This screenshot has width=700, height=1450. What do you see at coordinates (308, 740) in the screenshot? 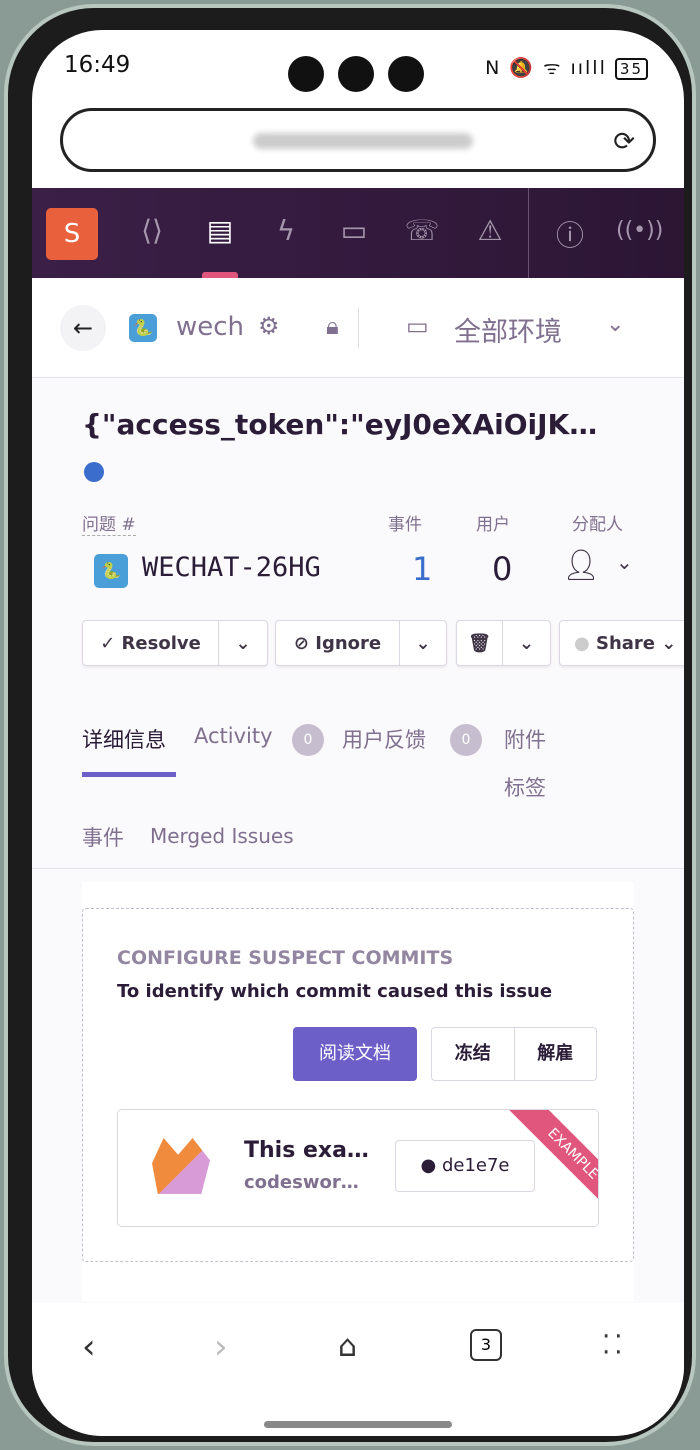
I see `activity-count: 0` at bounding box center [308, 740].